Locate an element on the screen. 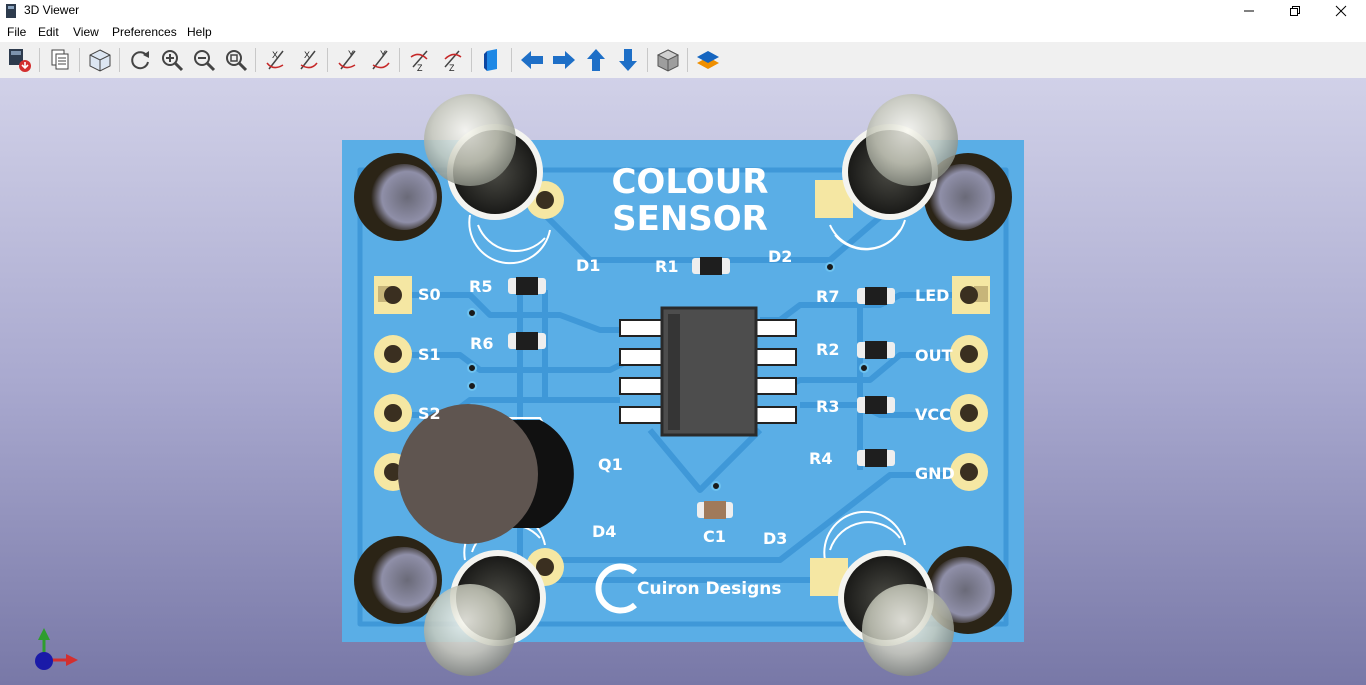 This screenshot has width=1366, height=685. close-button is located at coordinates (1341, 11).